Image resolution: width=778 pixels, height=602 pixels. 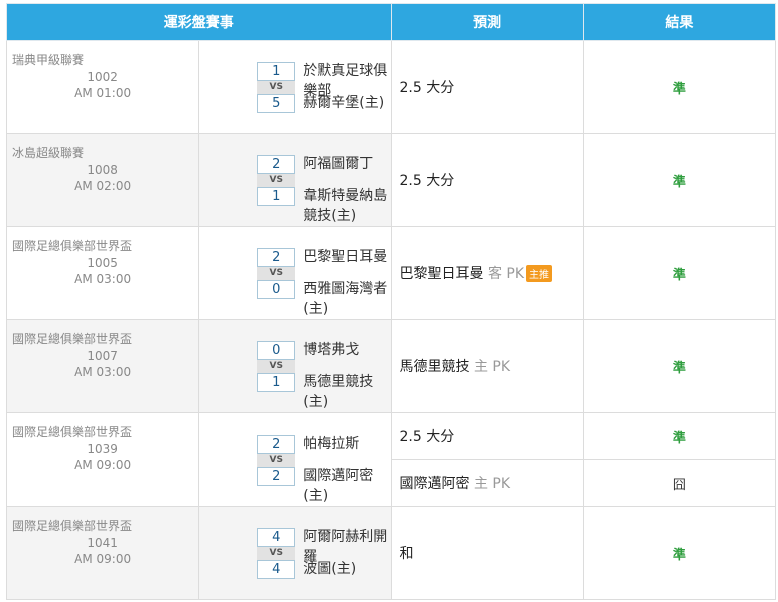 I want to click on score-box: 2 VS 0, so click(x=276, y=273).